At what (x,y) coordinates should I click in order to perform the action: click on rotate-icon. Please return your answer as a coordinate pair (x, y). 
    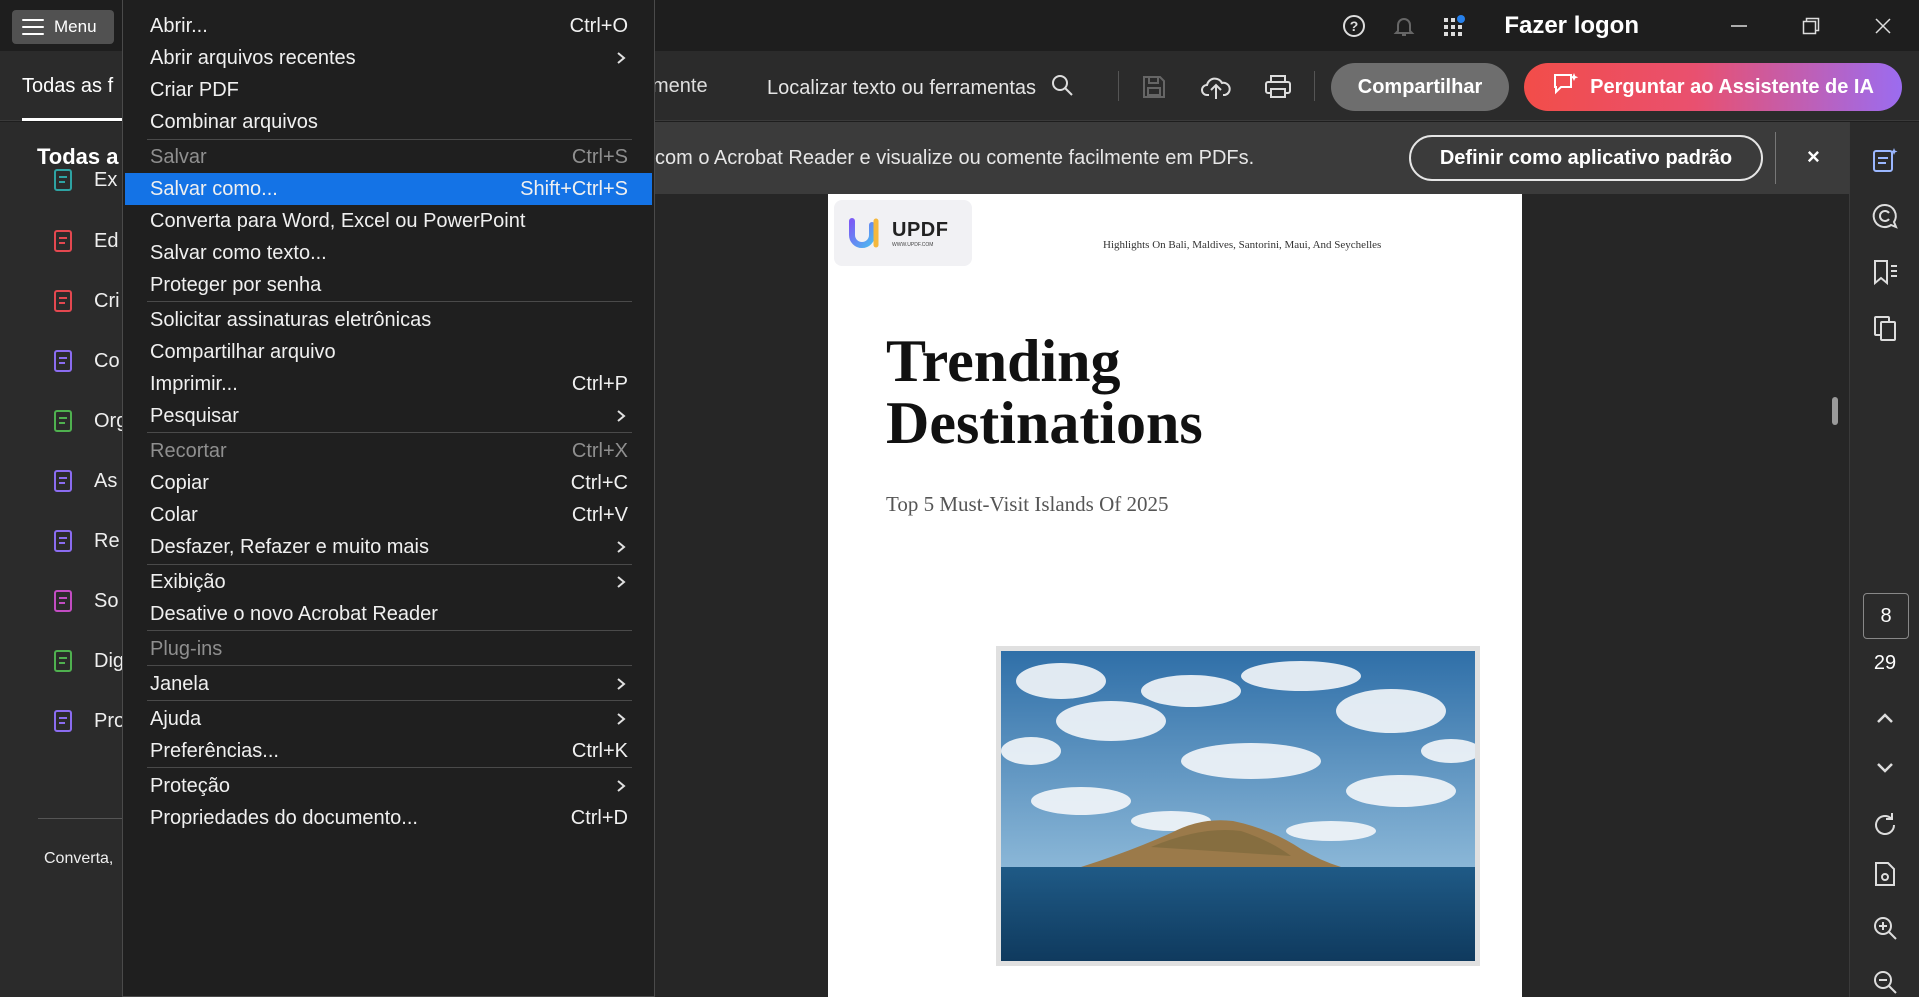
    Looking at the image, I should click on (1885, 825).